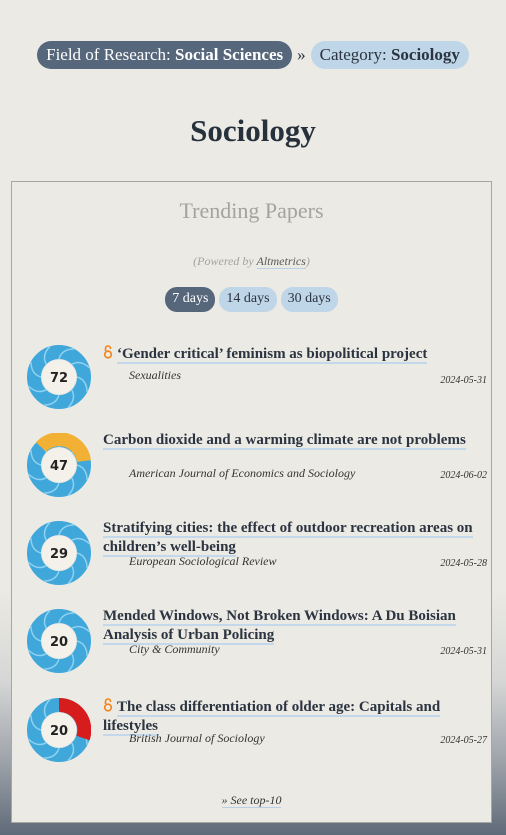 This screenshot has width=506, height=835. I want to click on breadcrumb-category-link: Category: Sociology, so click(389, 55).